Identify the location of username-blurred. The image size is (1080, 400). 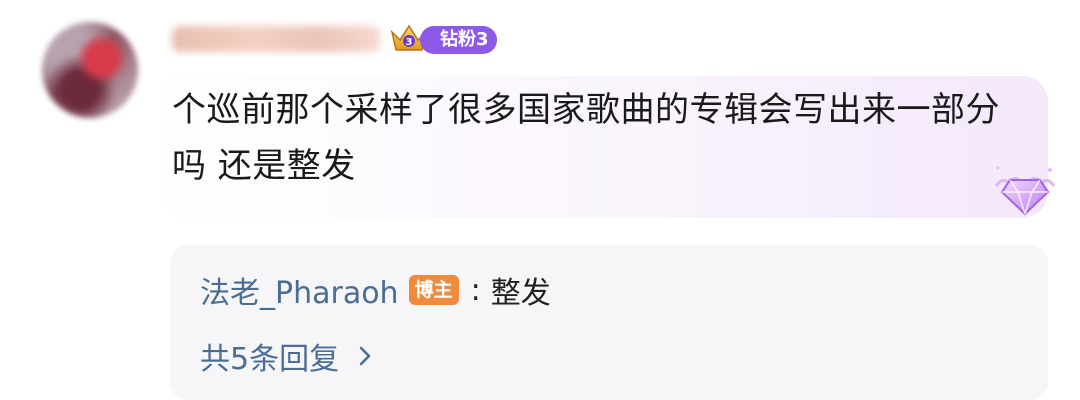
(276, 39).